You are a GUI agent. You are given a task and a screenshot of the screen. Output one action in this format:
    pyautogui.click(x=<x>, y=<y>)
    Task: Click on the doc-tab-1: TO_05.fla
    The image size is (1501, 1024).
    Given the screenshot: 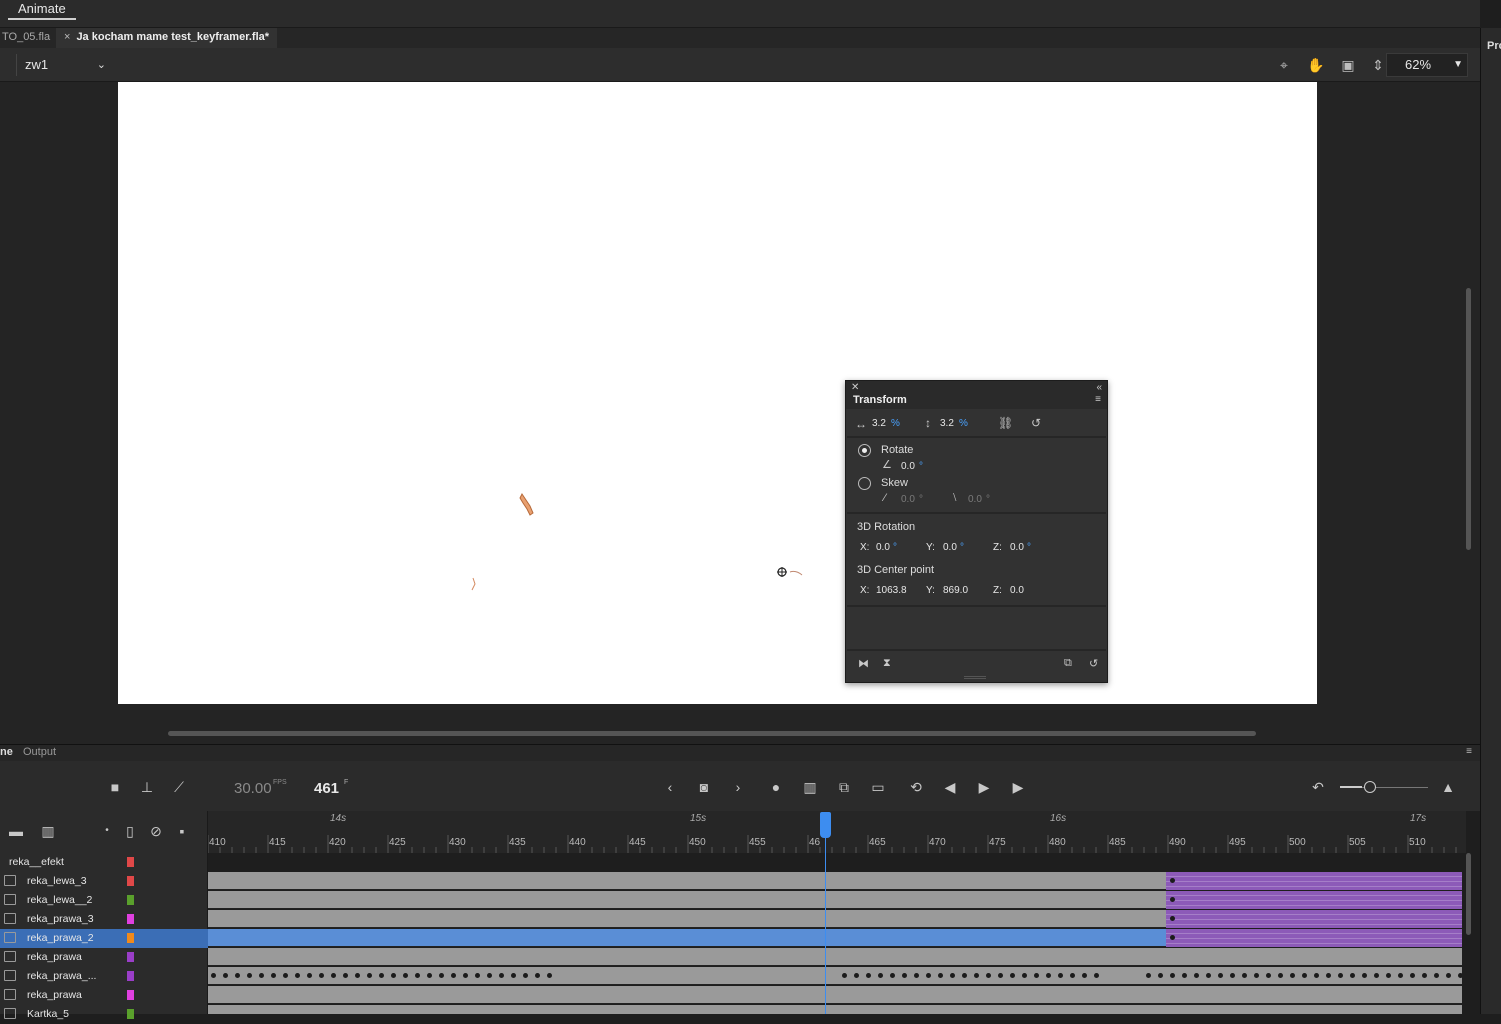 What is the action you would take?
    pyautogui.click(x=29, y=38)
    